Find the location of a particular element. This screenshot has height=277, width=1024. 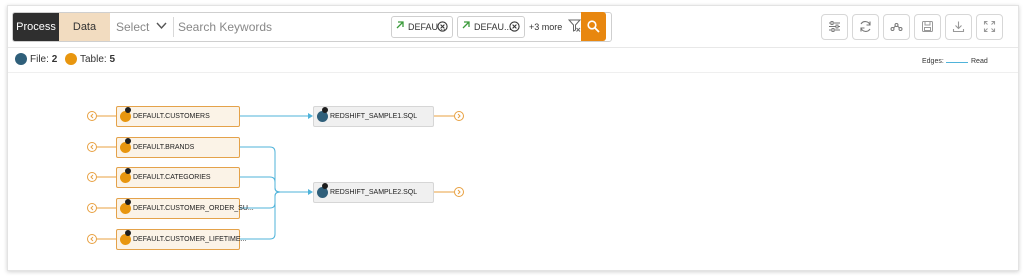

save-icon is located at coordinates (927, 26).